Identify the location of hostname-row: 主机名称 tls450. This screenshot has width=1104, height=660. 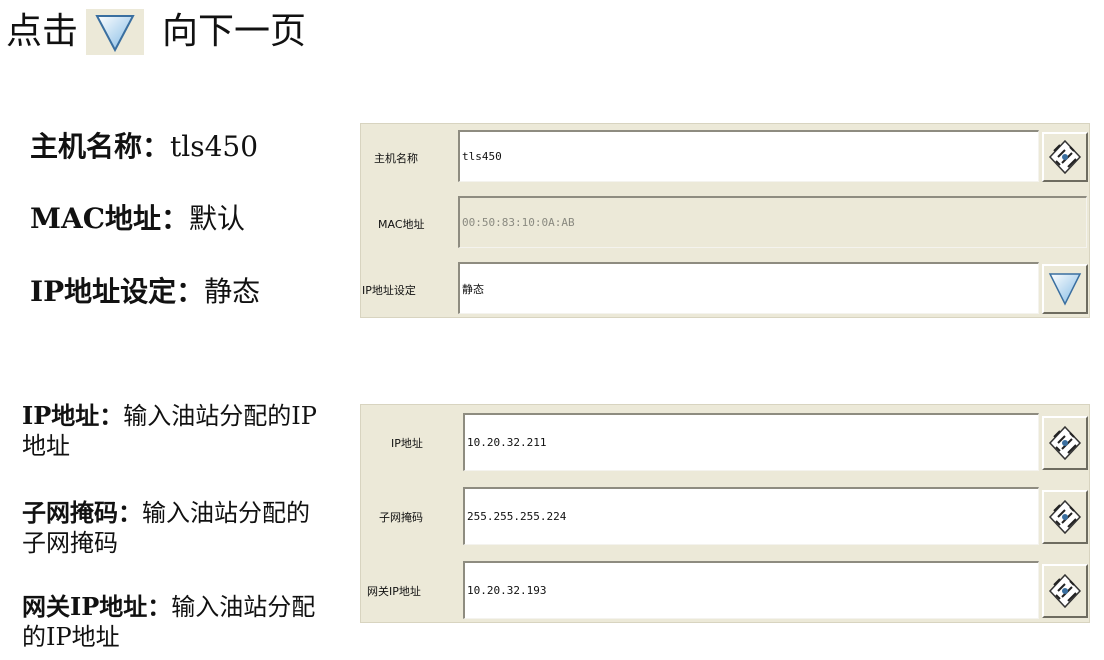
(725, 157).